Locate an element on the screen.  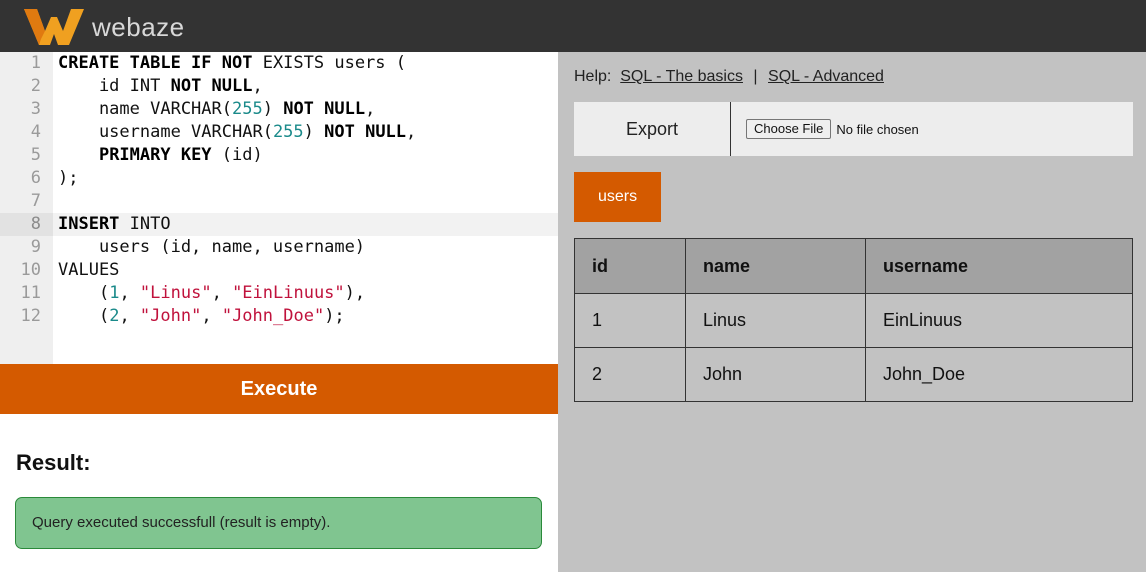
table-row: 2 John John_Doe is located at coordinates (853, 374).